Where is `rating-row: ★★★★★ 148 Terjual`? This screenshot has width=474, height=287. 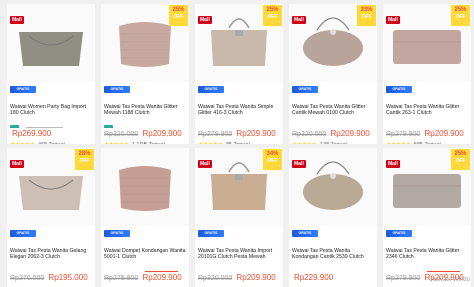 rating-row: ★★★★★ 148 Terjual is located at coordinates (333, 142).